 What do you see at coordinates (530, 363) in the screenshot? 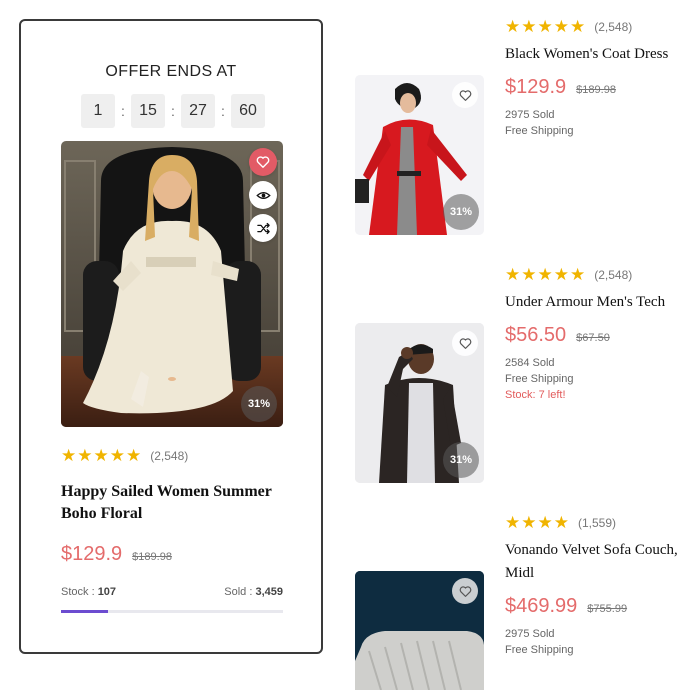
I see `sold-count: 2584 Sold` at bounding box center [530, 363].